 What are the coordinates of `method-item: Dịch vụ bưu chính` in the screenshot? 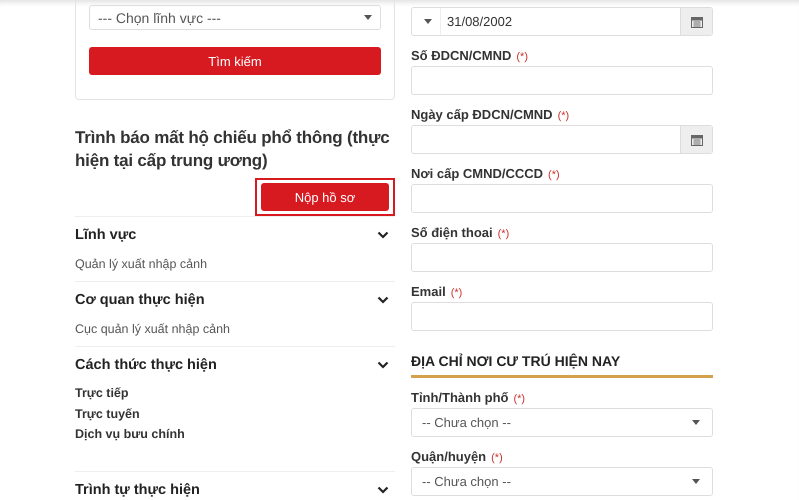 It's located at (130, 434).